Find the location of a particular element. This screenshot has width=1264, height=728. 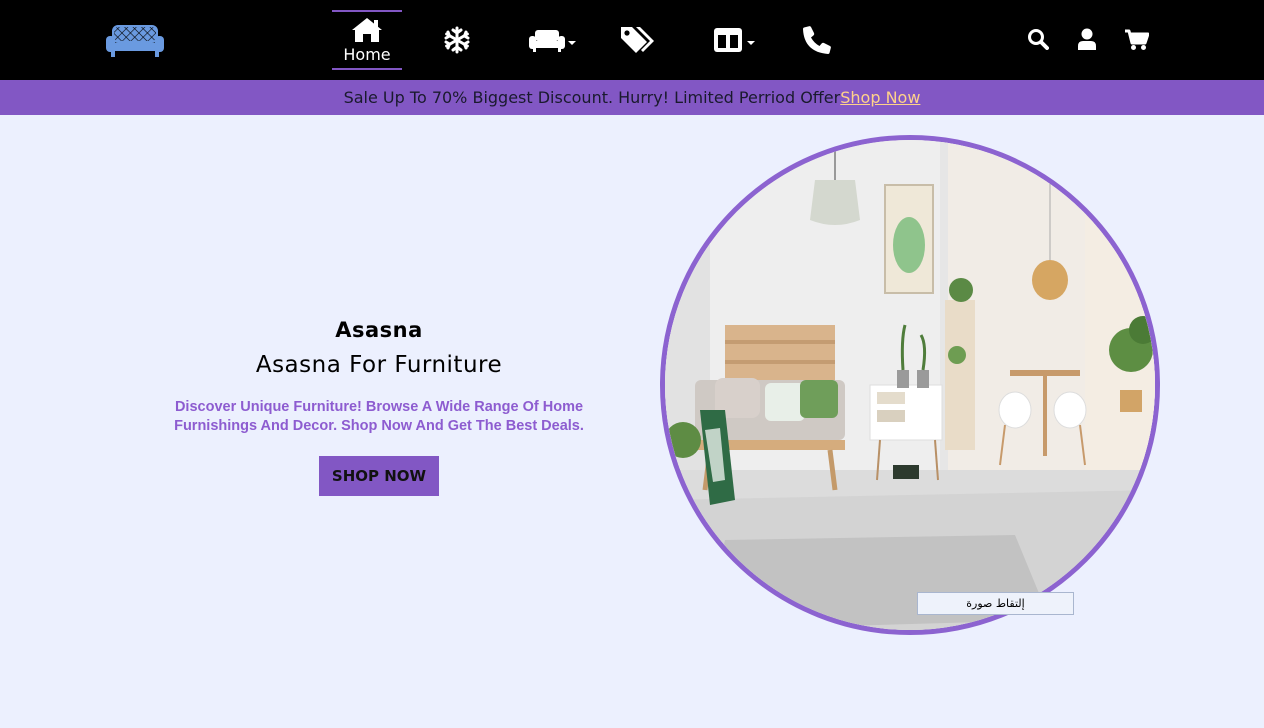

home-icon is located at coordinates (367, 30).